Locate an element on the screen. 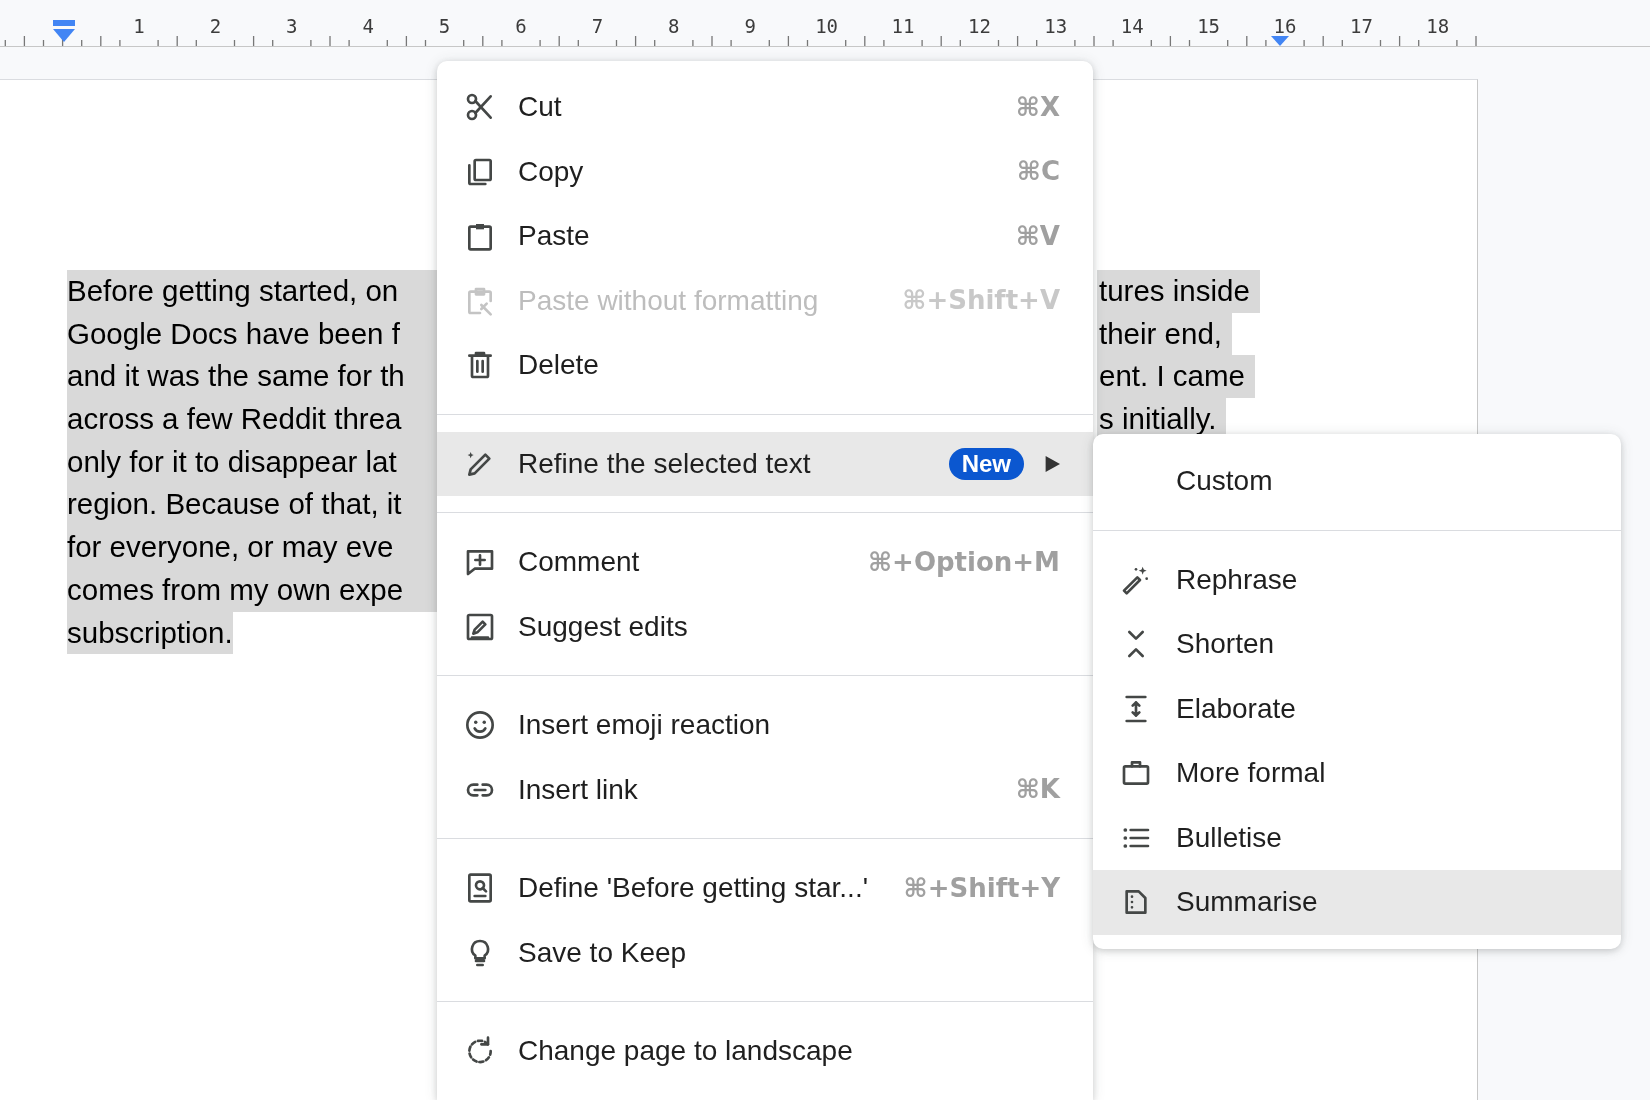 This screenshot has height=1100, width=1650. menu-item: Refine the selected text New is located at coordinates (765, 463).